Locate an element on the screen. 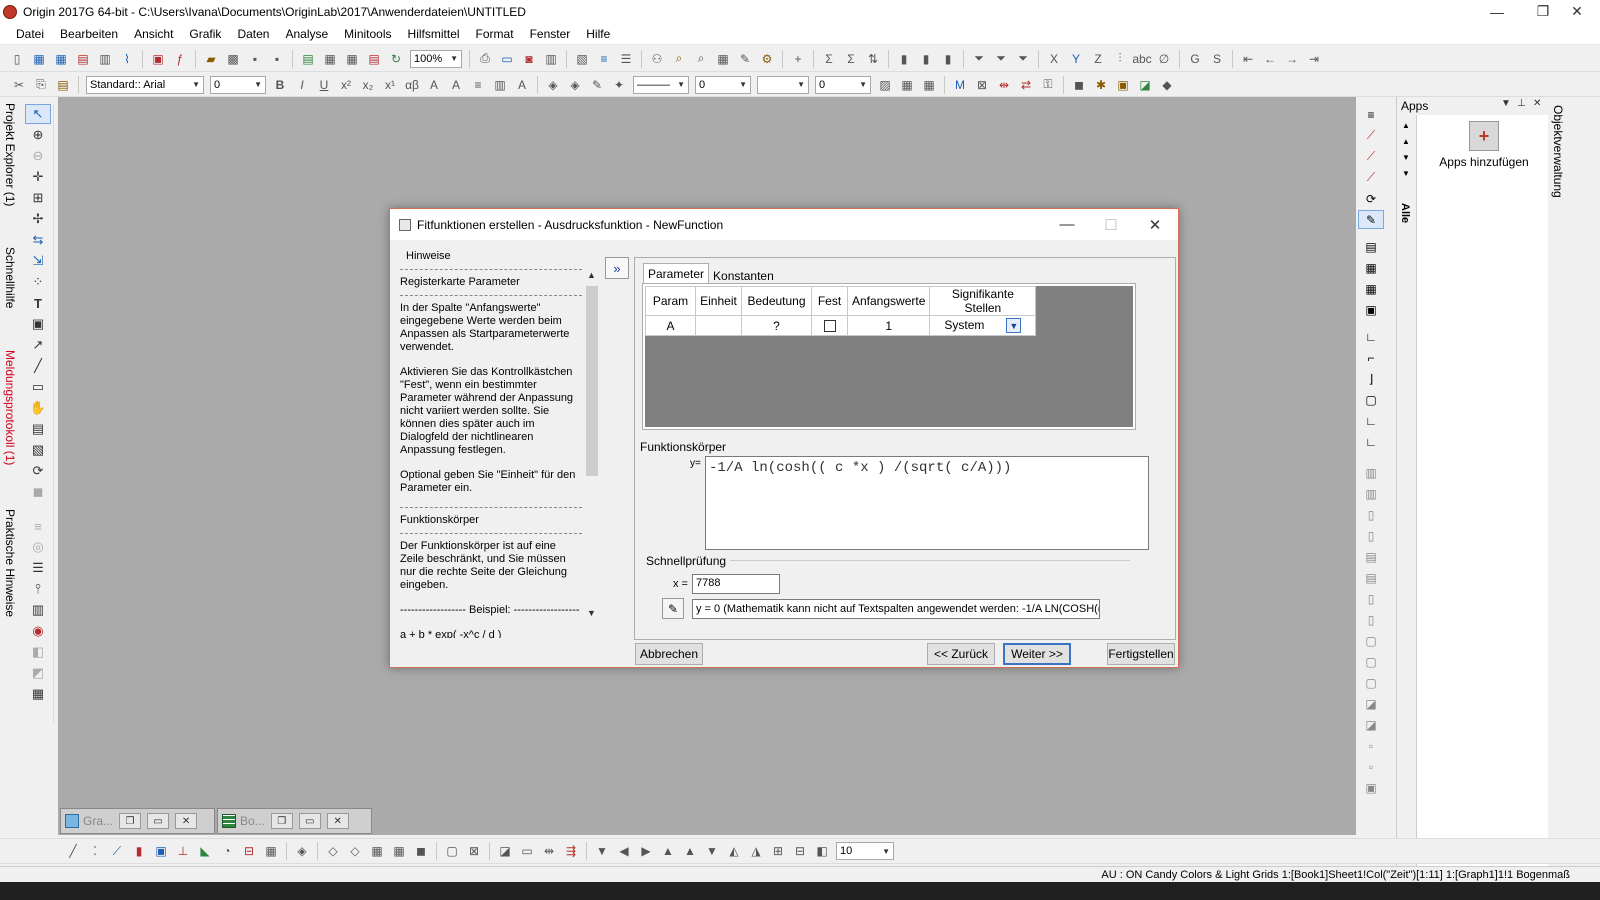  axis-red-2-icon: ⟋ is located at coordinates (1371, 156).